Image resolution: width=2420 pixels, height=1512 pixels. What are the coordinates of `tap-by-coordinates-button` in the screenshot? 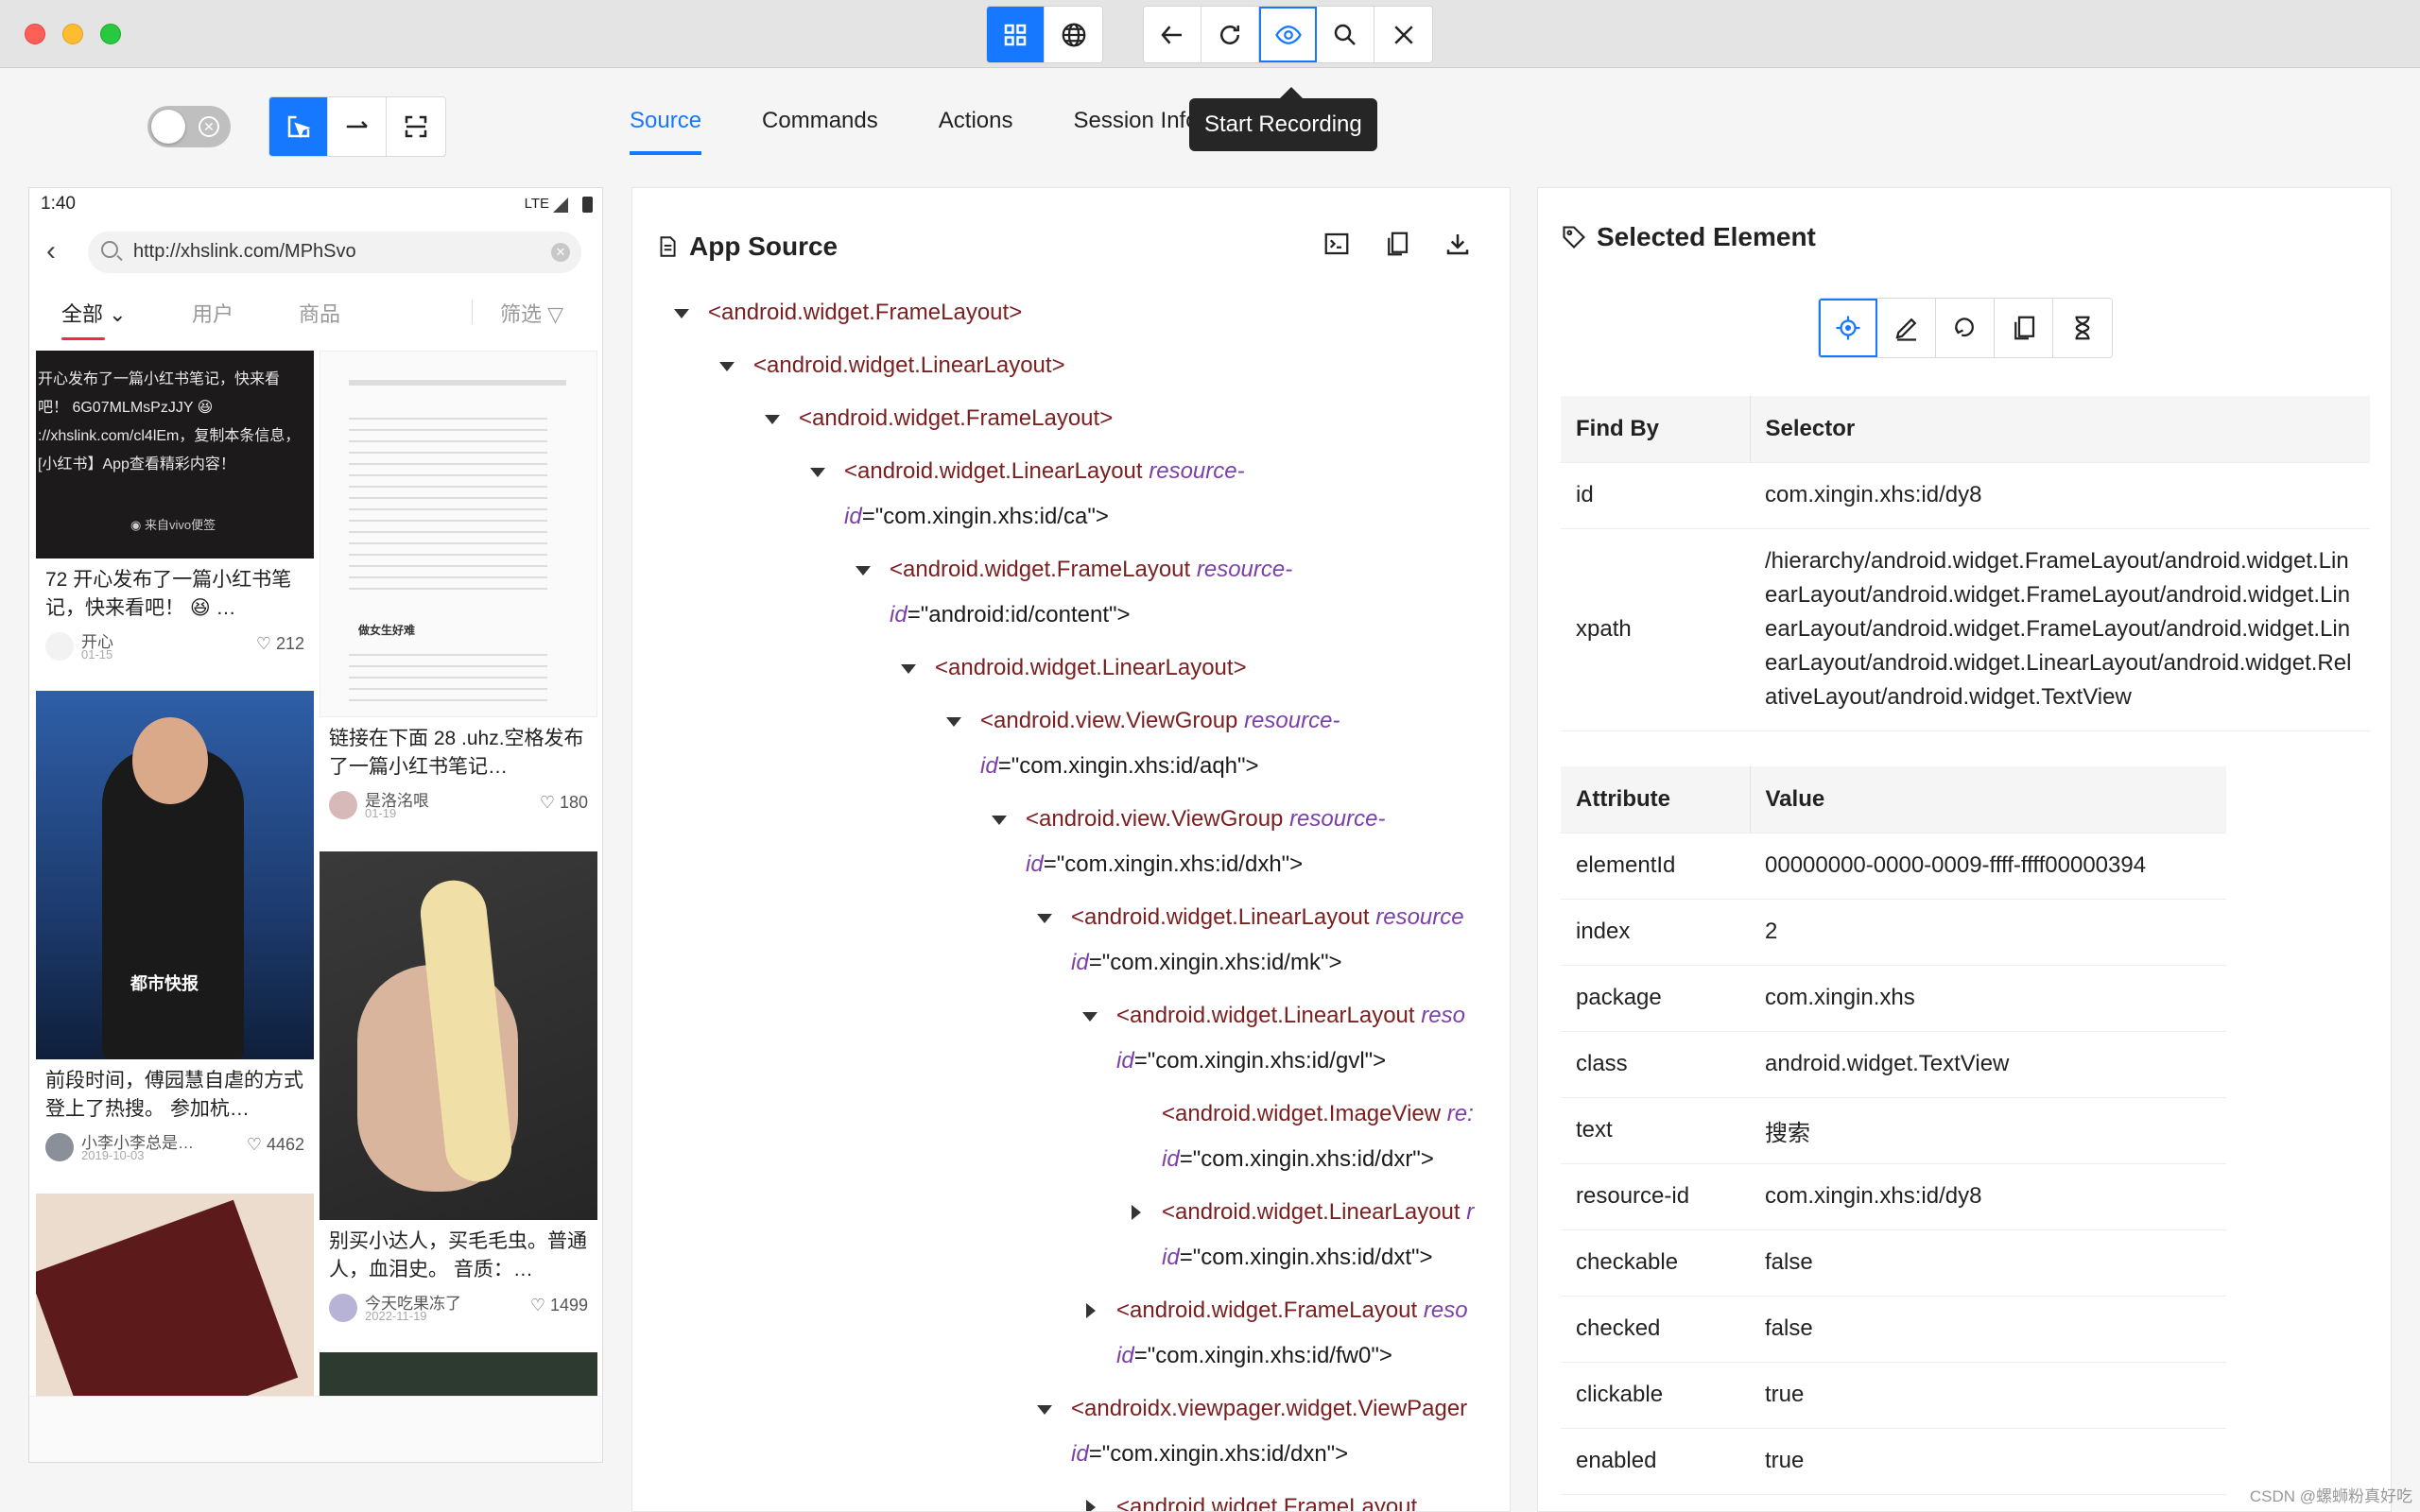 It's located at (416, 126).